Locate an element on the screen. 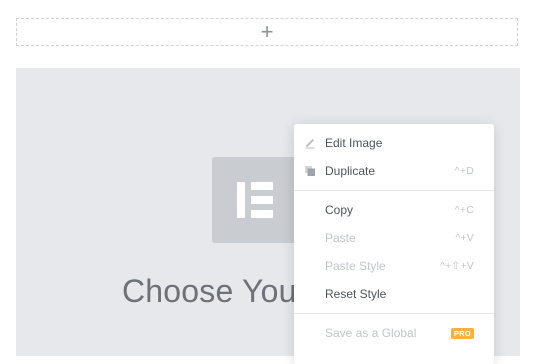 The height and width of the screenshot is (364, 548). plus-icon: + is located at coordinates (267, 31).